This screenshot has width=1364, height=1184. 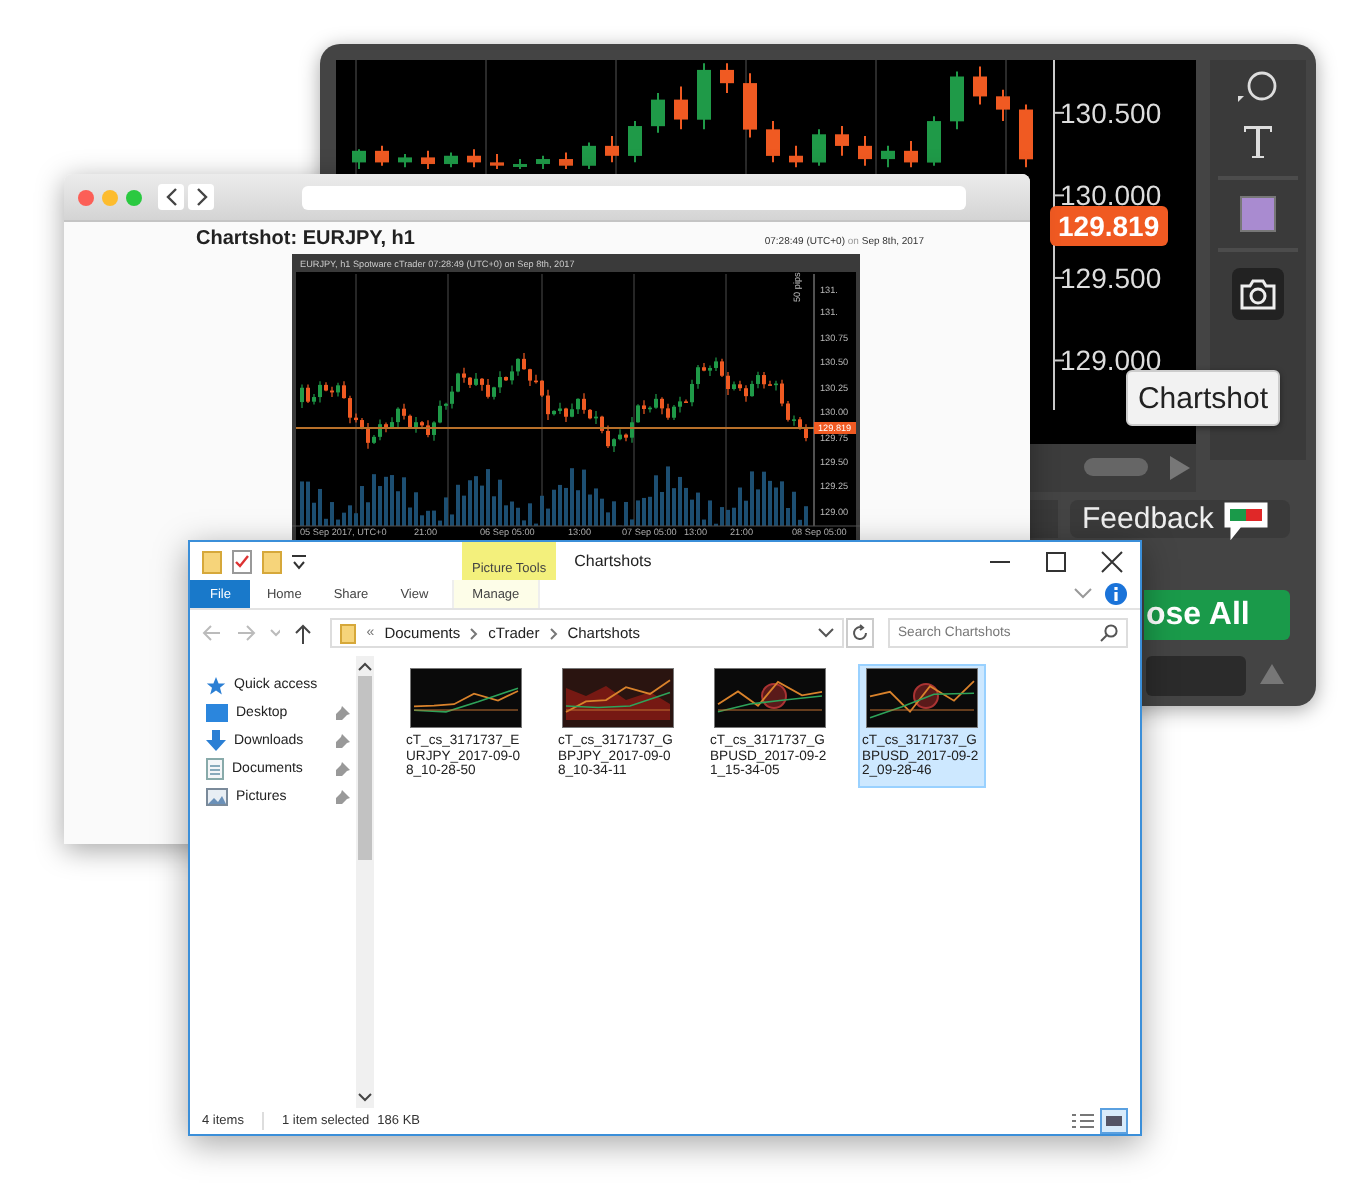 I want to click on page-title: Chartshot: EURJPY, h1, so click(x=305, y=240).